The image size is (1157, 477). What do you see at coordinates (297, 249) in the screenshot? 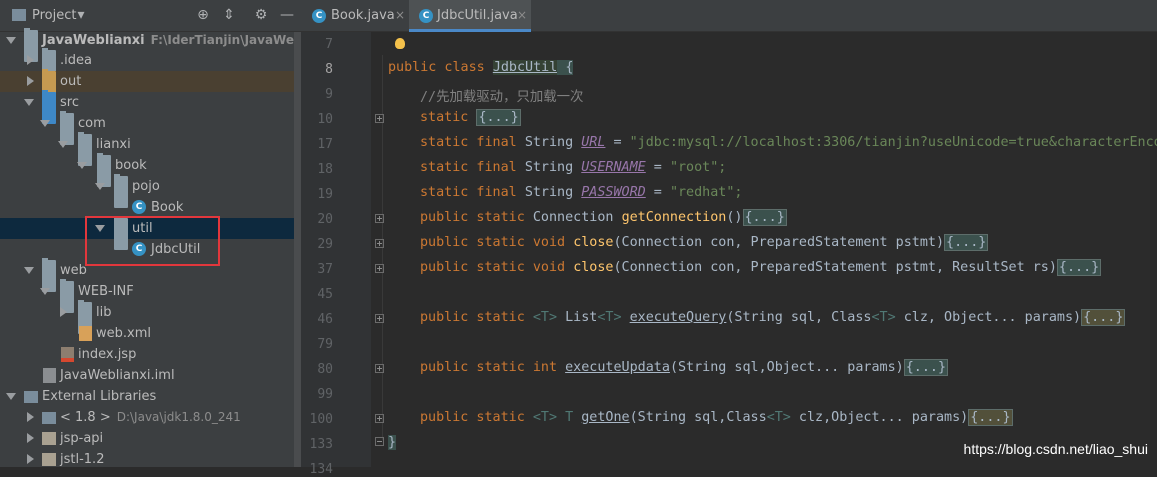
I see `project-scrollbar` at bounding box center [297, 249].